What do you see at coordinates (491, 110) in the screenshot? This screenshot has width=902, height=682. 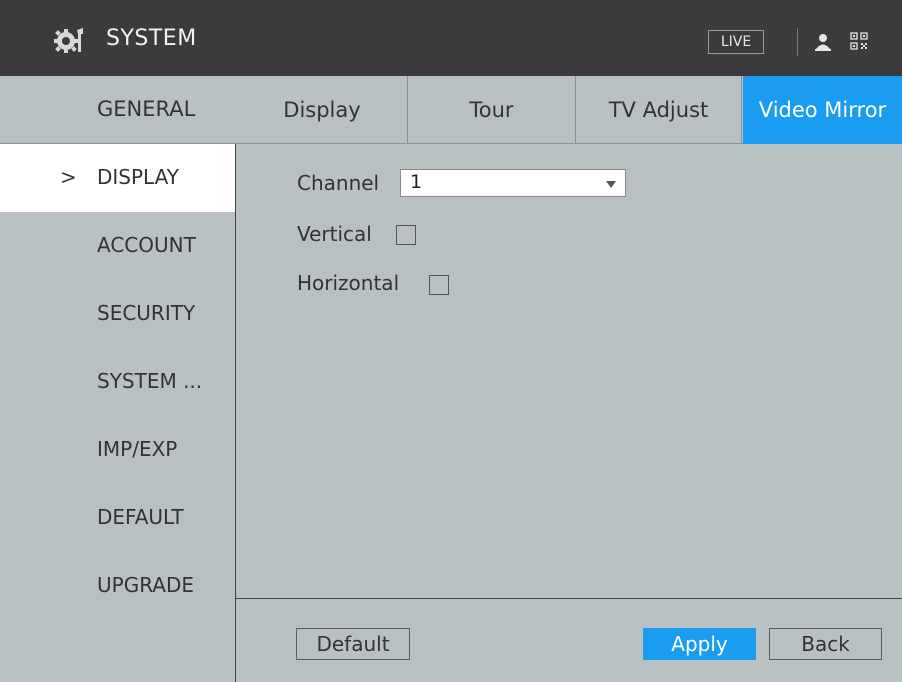 I see `tab-tour: Tour` at bounding box center [491, 110].